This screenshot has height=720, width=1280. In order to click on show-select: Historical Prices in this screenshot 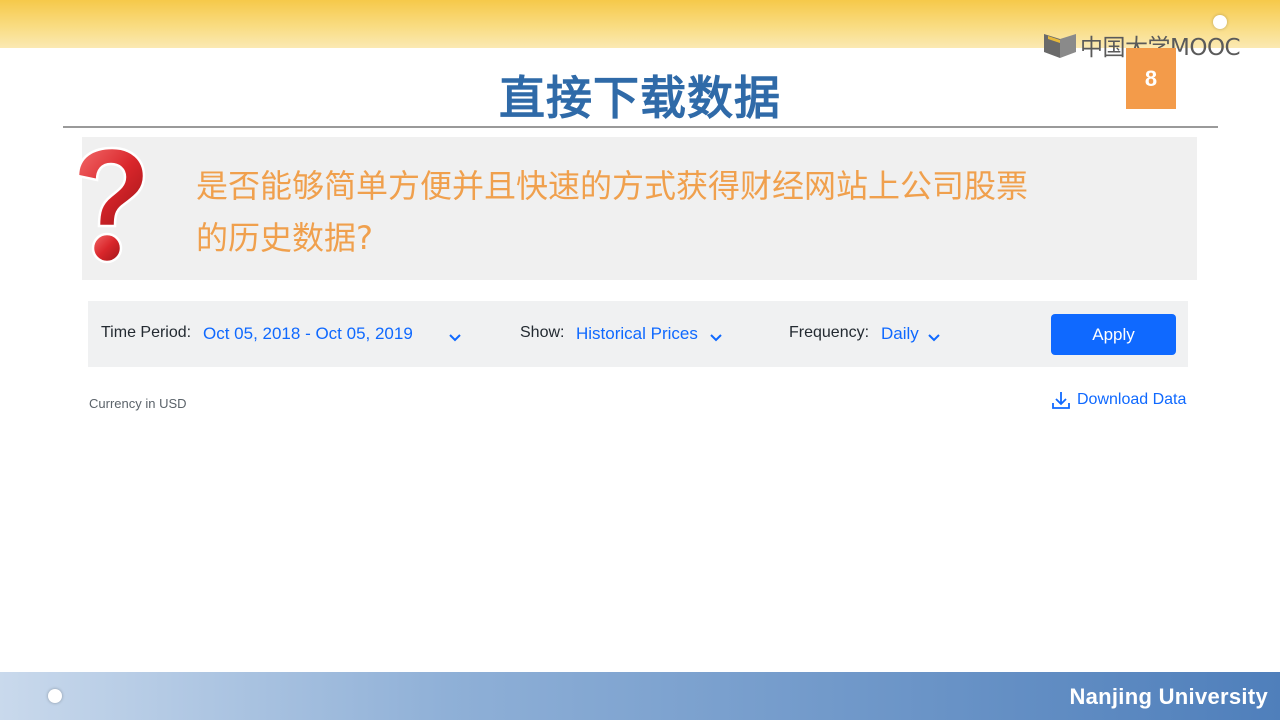, I will do `click(637, 334)`.